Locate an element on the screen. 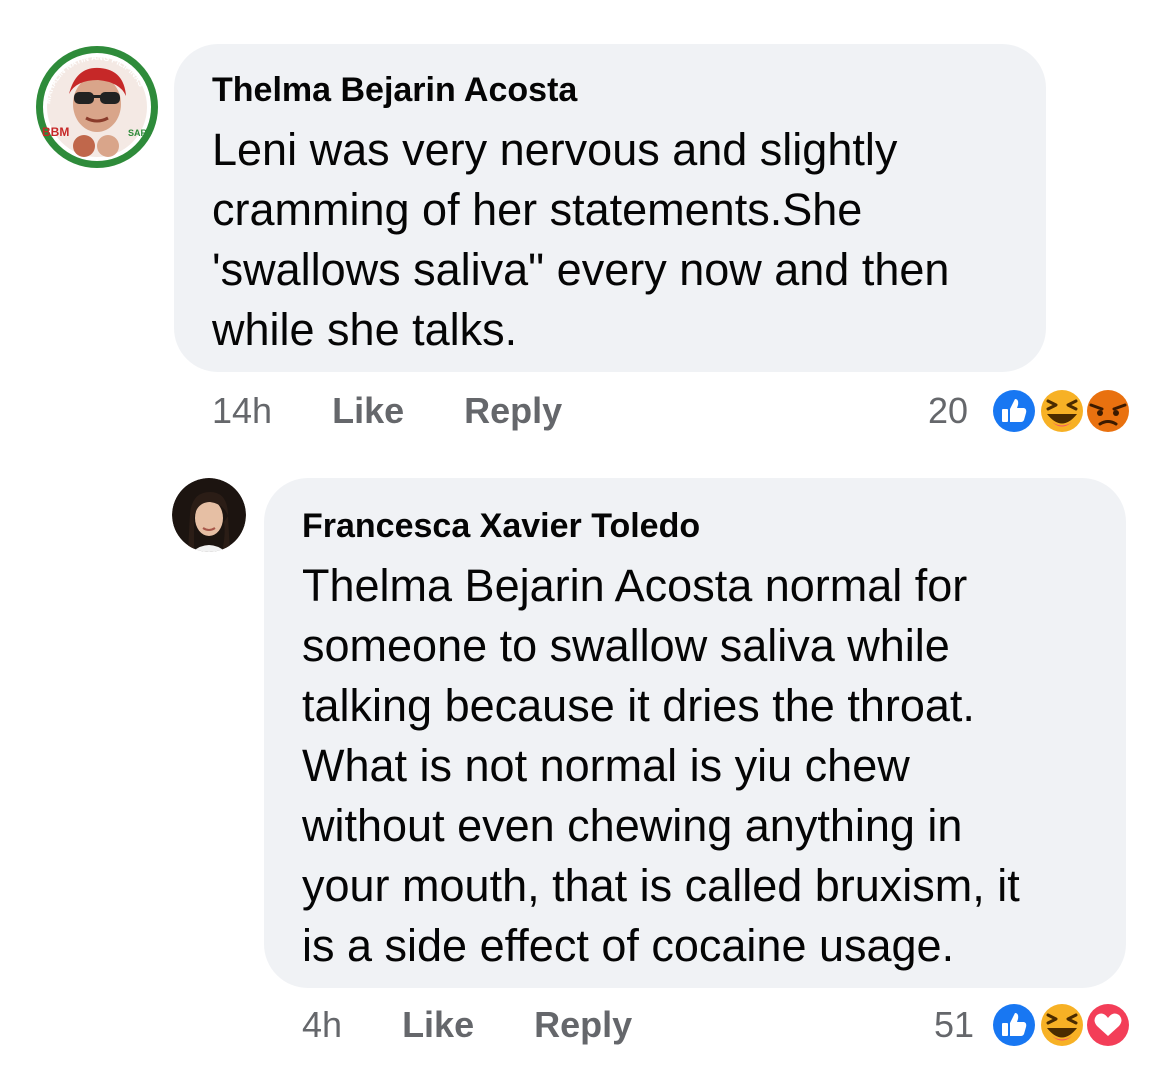  comment-line: talking because it dries the throat. is located at coordinates (638, 705).